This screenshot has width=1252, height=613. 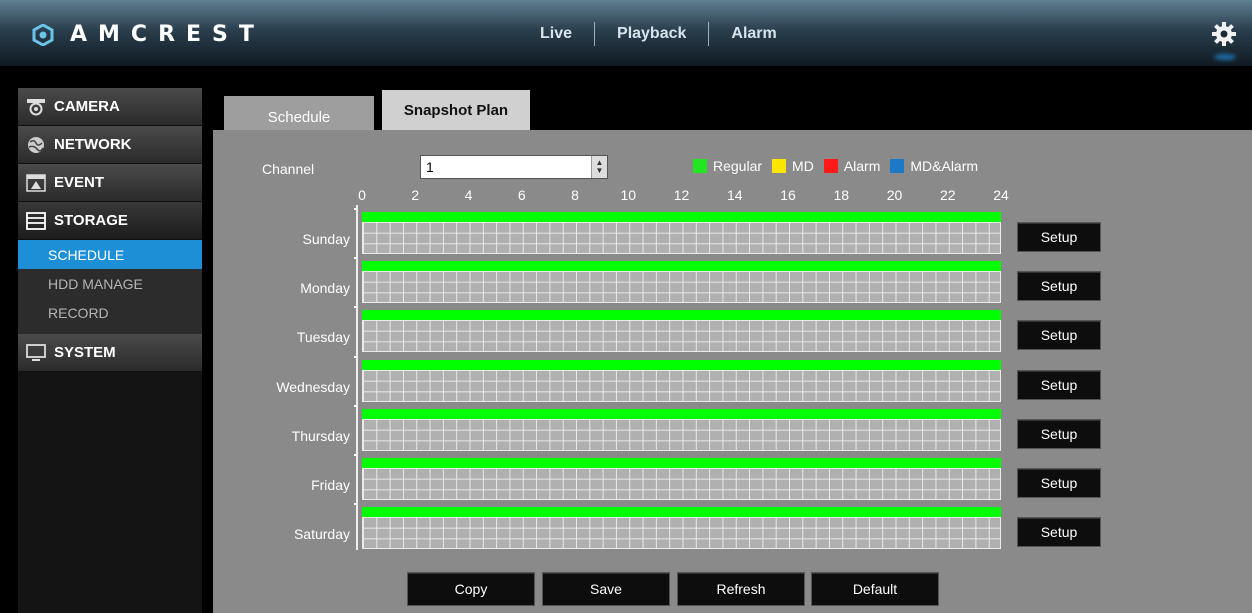 What do you see at coordinates (734, 195) in the screenshot?
I see `hour-label: 14` at bounding box center [734, 195].